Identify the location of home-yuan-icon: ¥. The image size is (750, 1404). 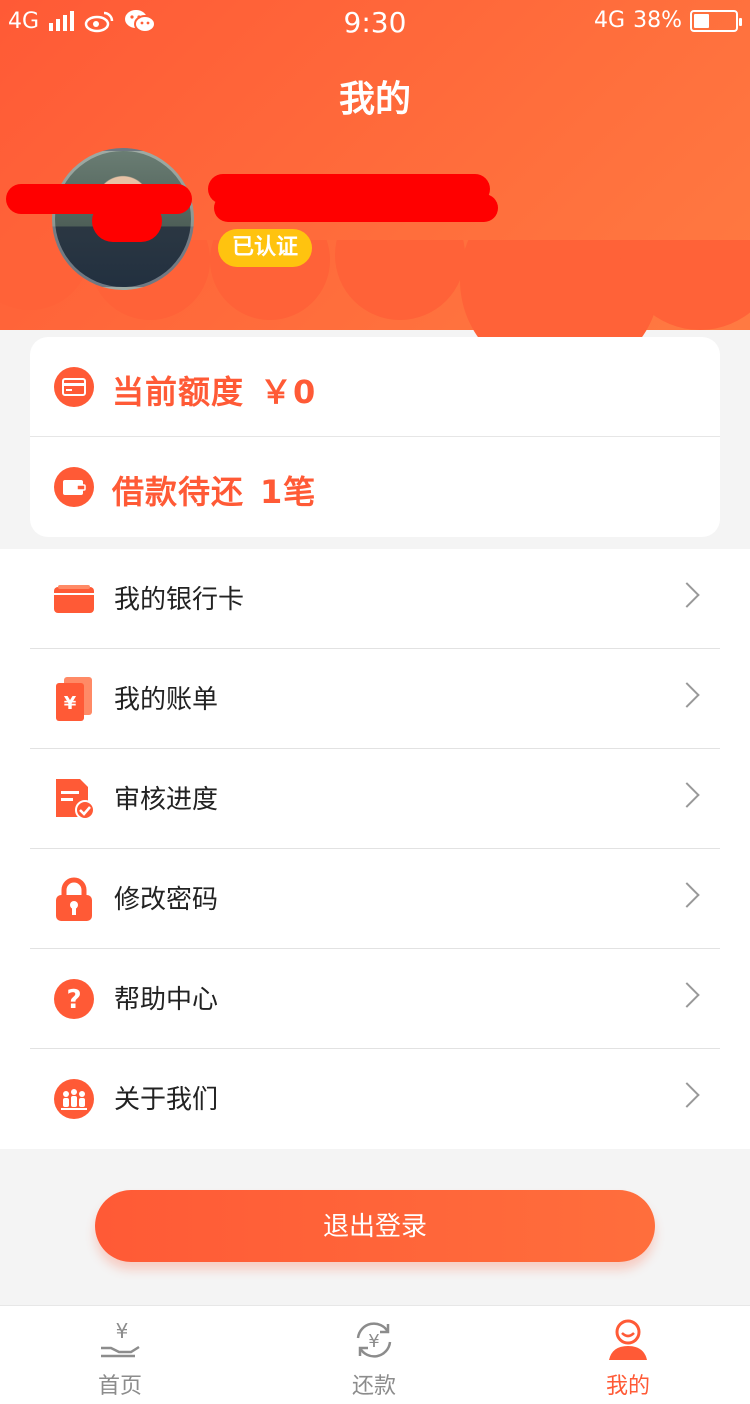
(120, 1338).